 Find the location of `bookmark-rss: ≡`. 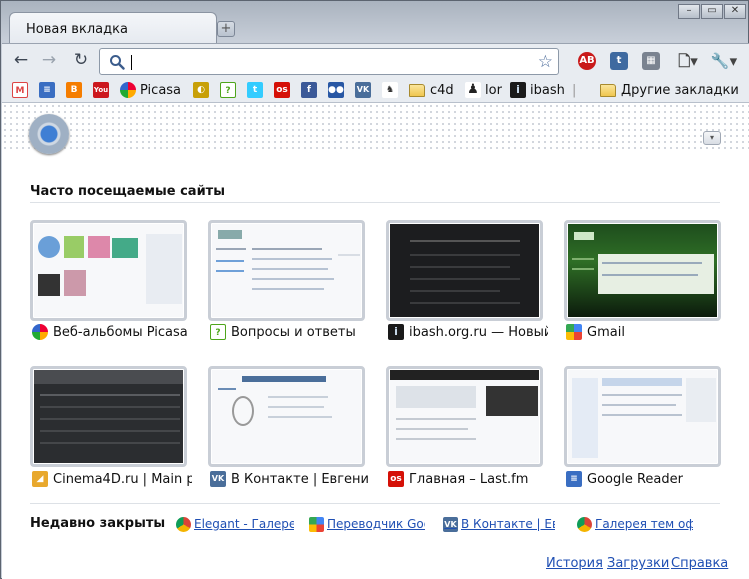

bookmark-rss: ≡ is located at coordinates (49, 90).